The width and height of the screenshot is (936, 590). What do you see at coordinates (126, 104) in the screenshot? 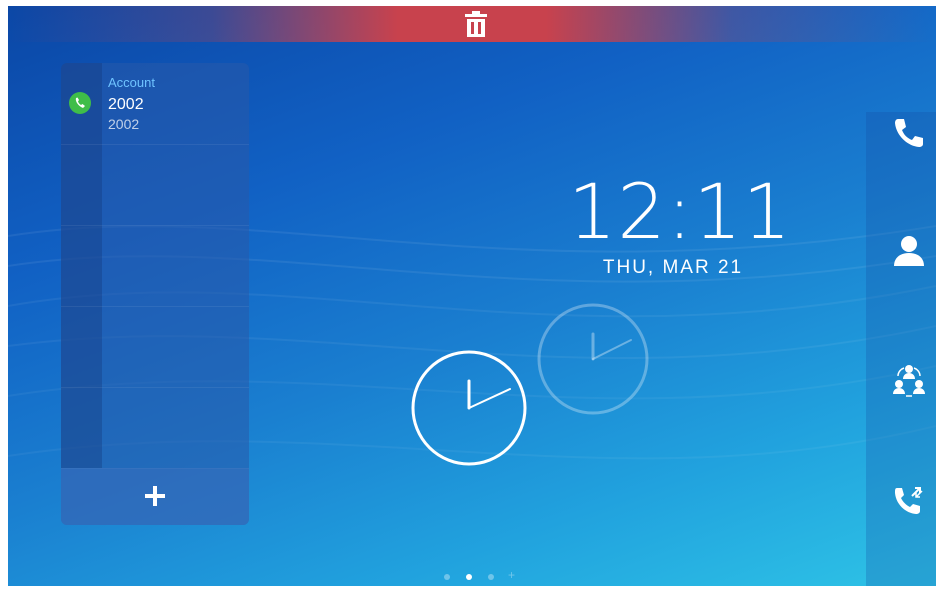
I see `account-number: 2002` at bounding box center [126, 104].